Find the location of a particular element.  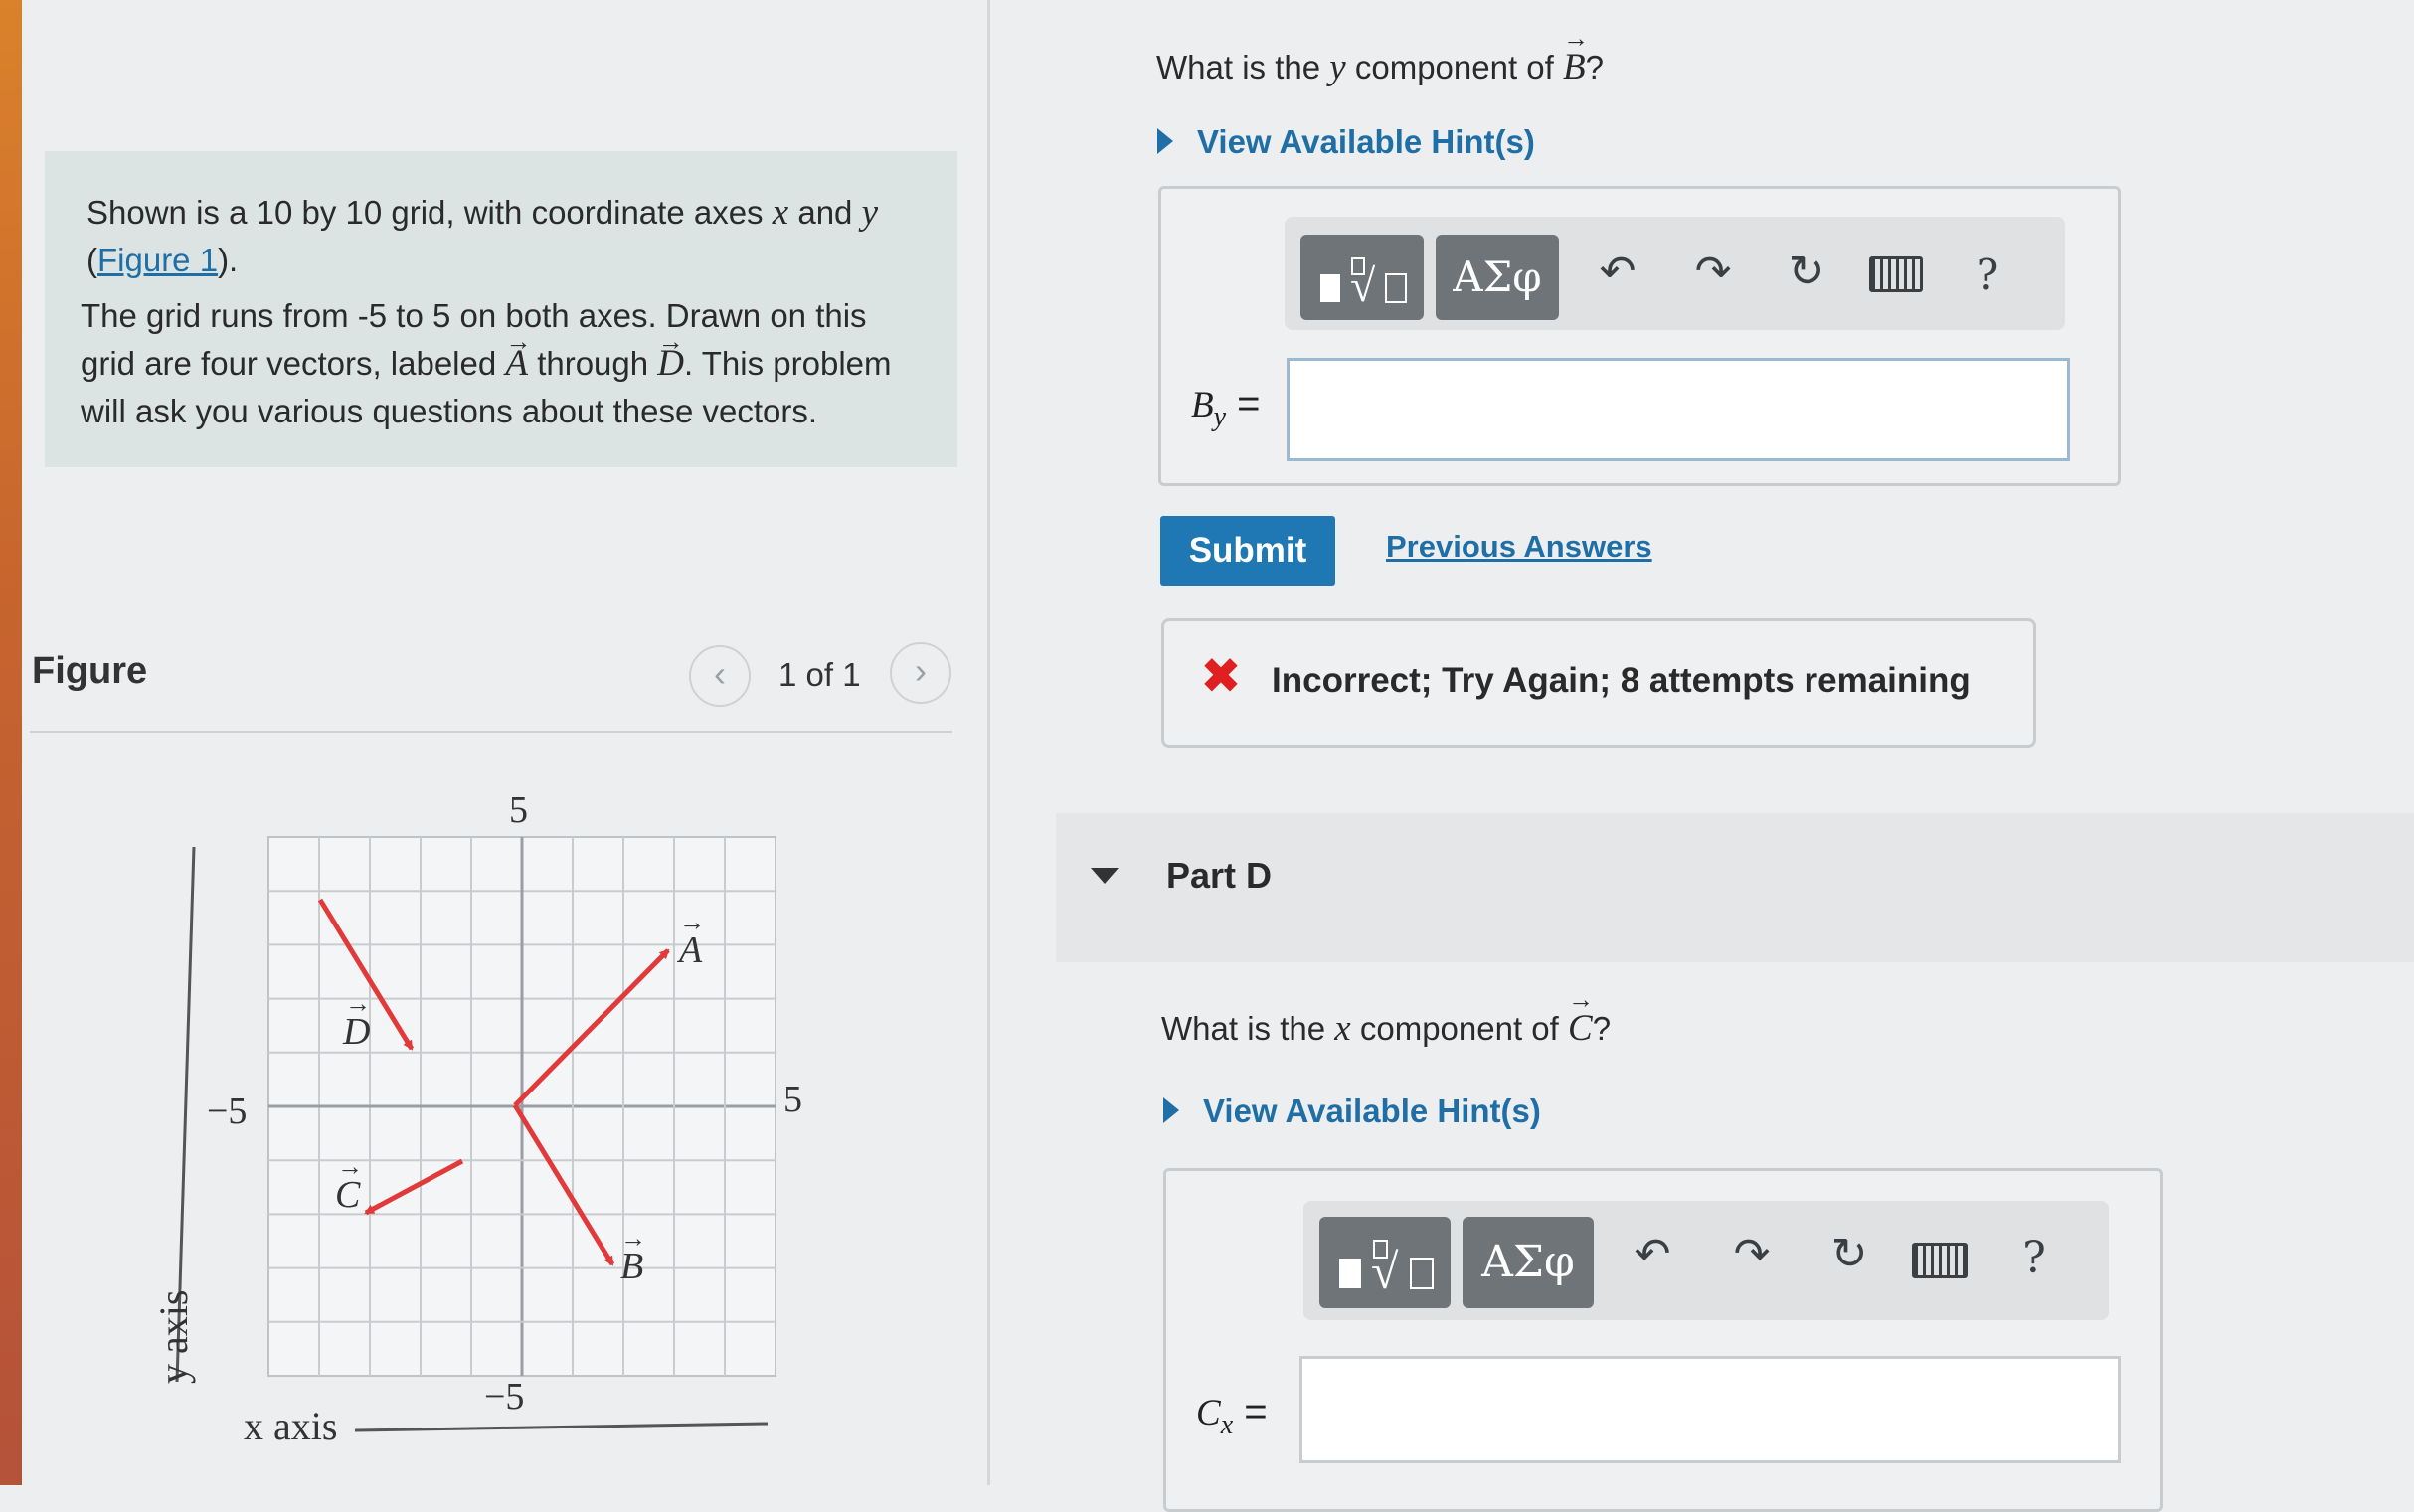

intro-through: through is located at coordinates (593, 363).